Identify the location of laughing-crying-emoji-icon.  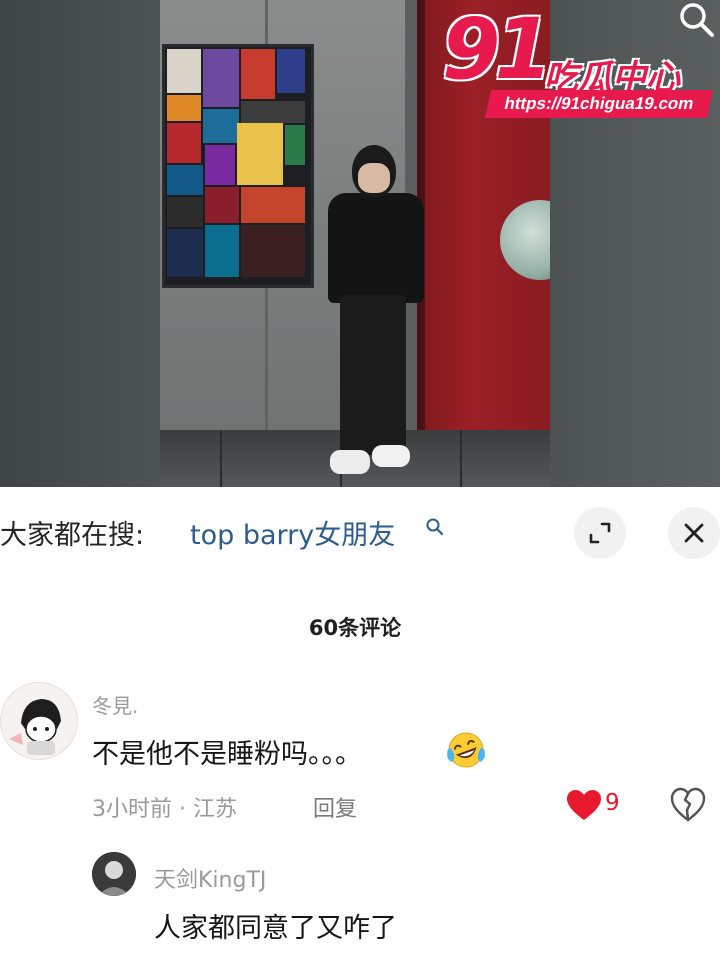
(466, 750).